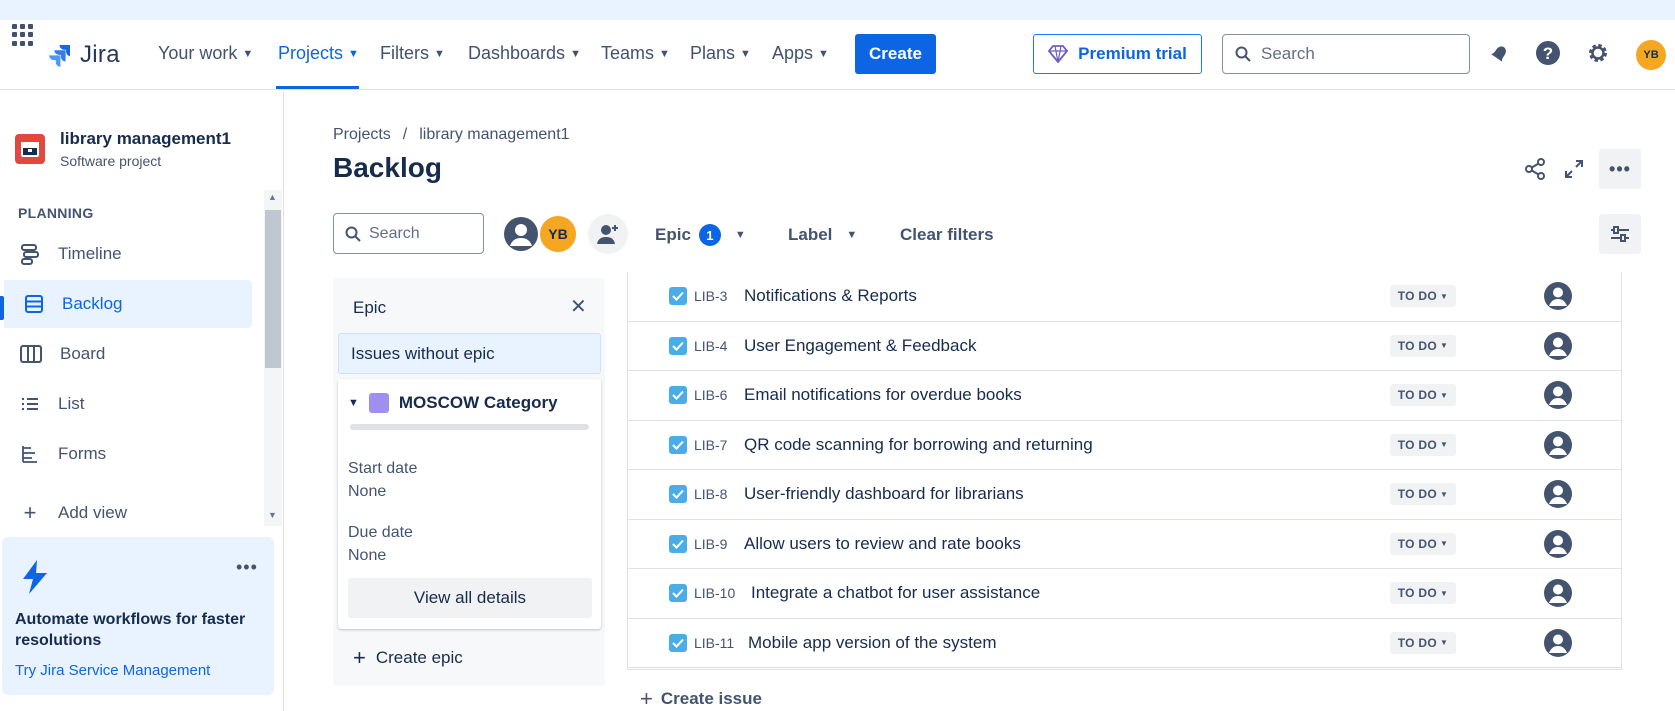 The image size is (1675, 711). Describe the element at coordinates (883, 395) in the screenshot. I see `issue-summary: Email notifications for overdue books` at that location.